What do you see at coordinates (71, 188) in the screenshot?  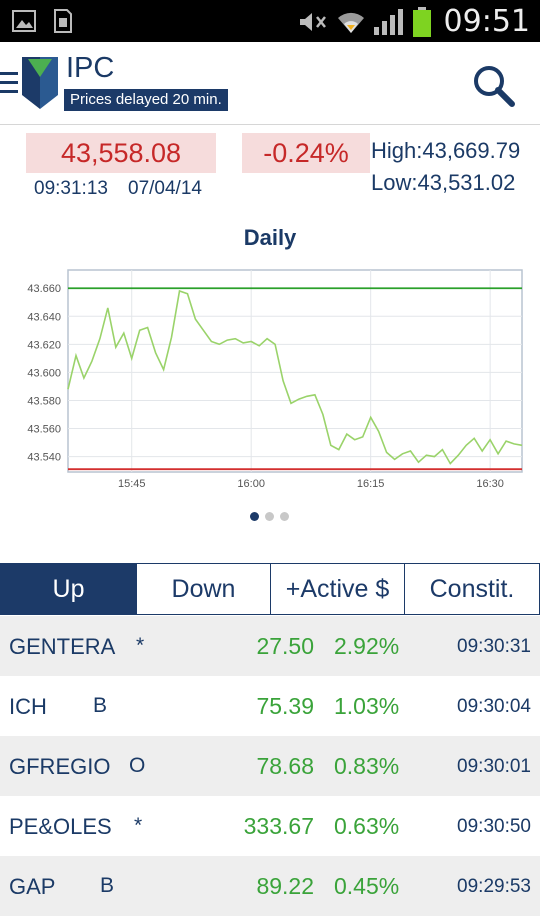 I see `quote-time: 09:31:13` at bounding box center [71, 188].